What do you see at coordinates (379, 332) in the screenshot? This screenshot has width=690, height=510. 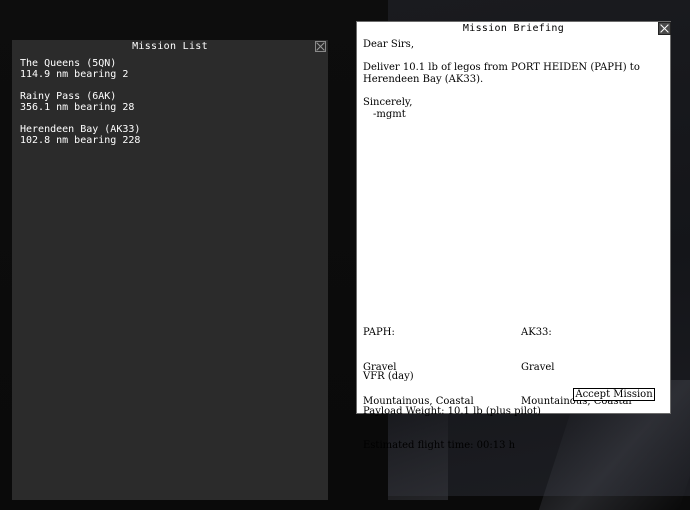 I see `origin-airport-code: PAPH:` at bounding box center [379, 332].